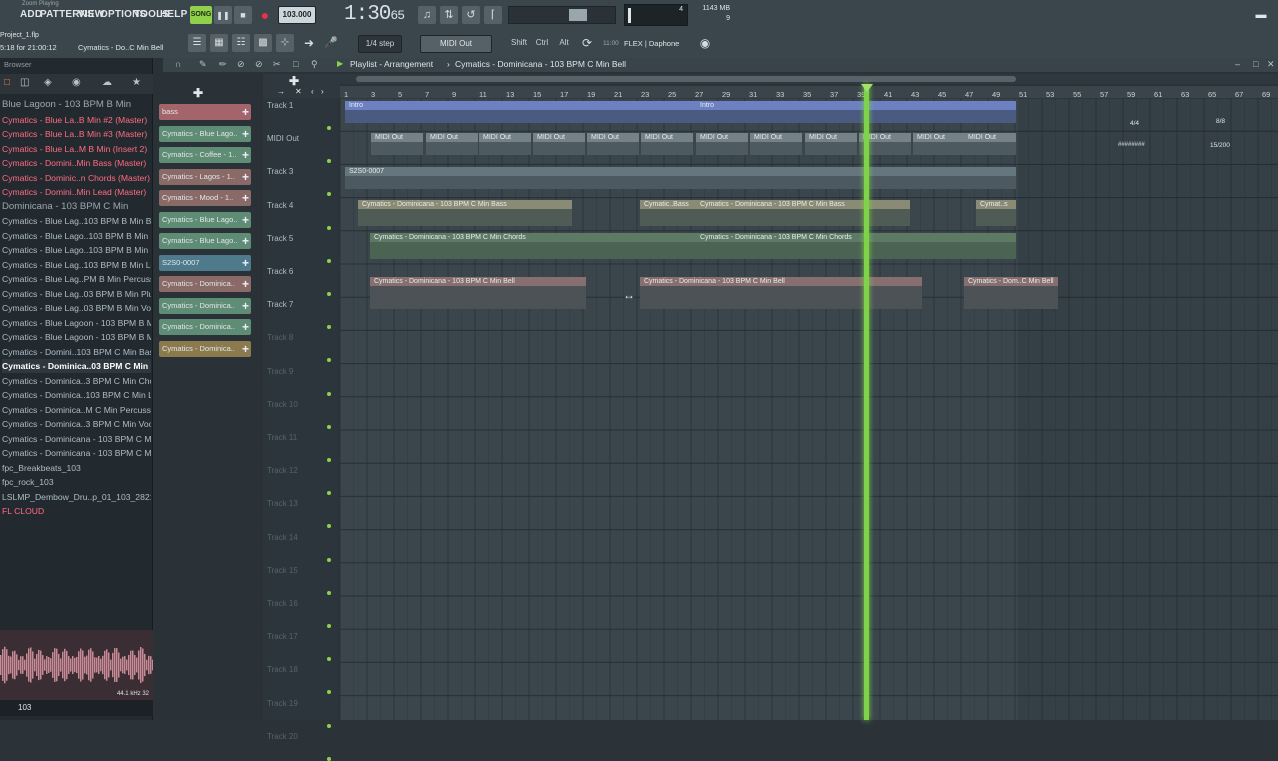 This screenshot has height=761, width=1278. What do you see at coordinates (259, 64) in the screenshot?
I see `mute-icon: ⊘` at bounding box center [259, 64].